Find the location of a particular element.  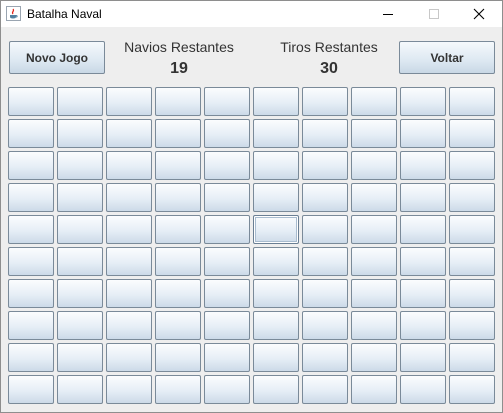

back-button: Voltar is located at coordinates (447, 57).